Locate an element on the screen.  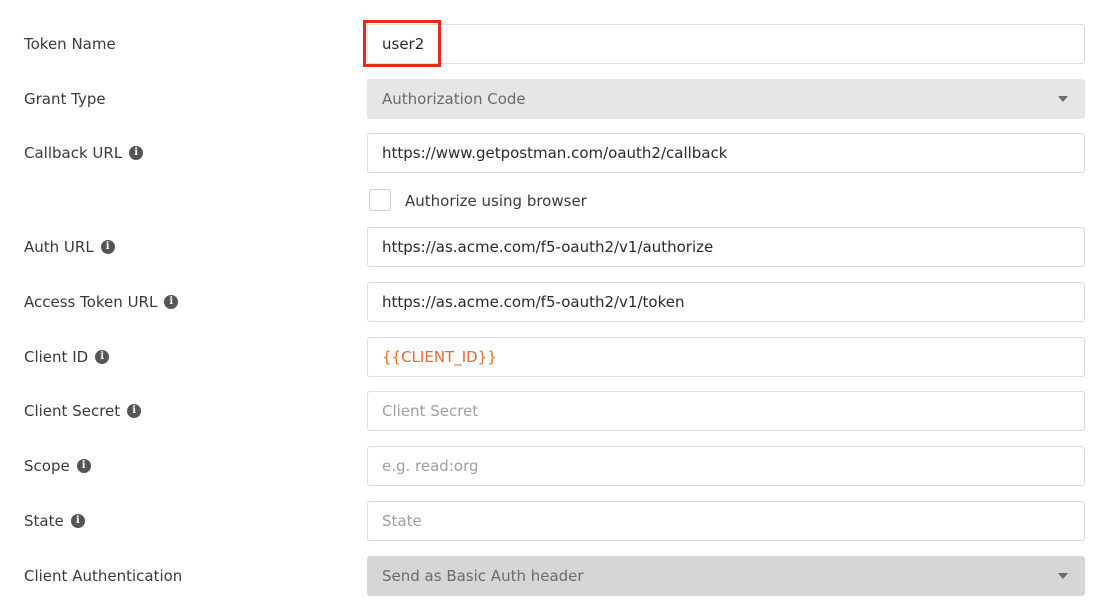
token-name-label: Token Name is located at coordinates (70, 44).